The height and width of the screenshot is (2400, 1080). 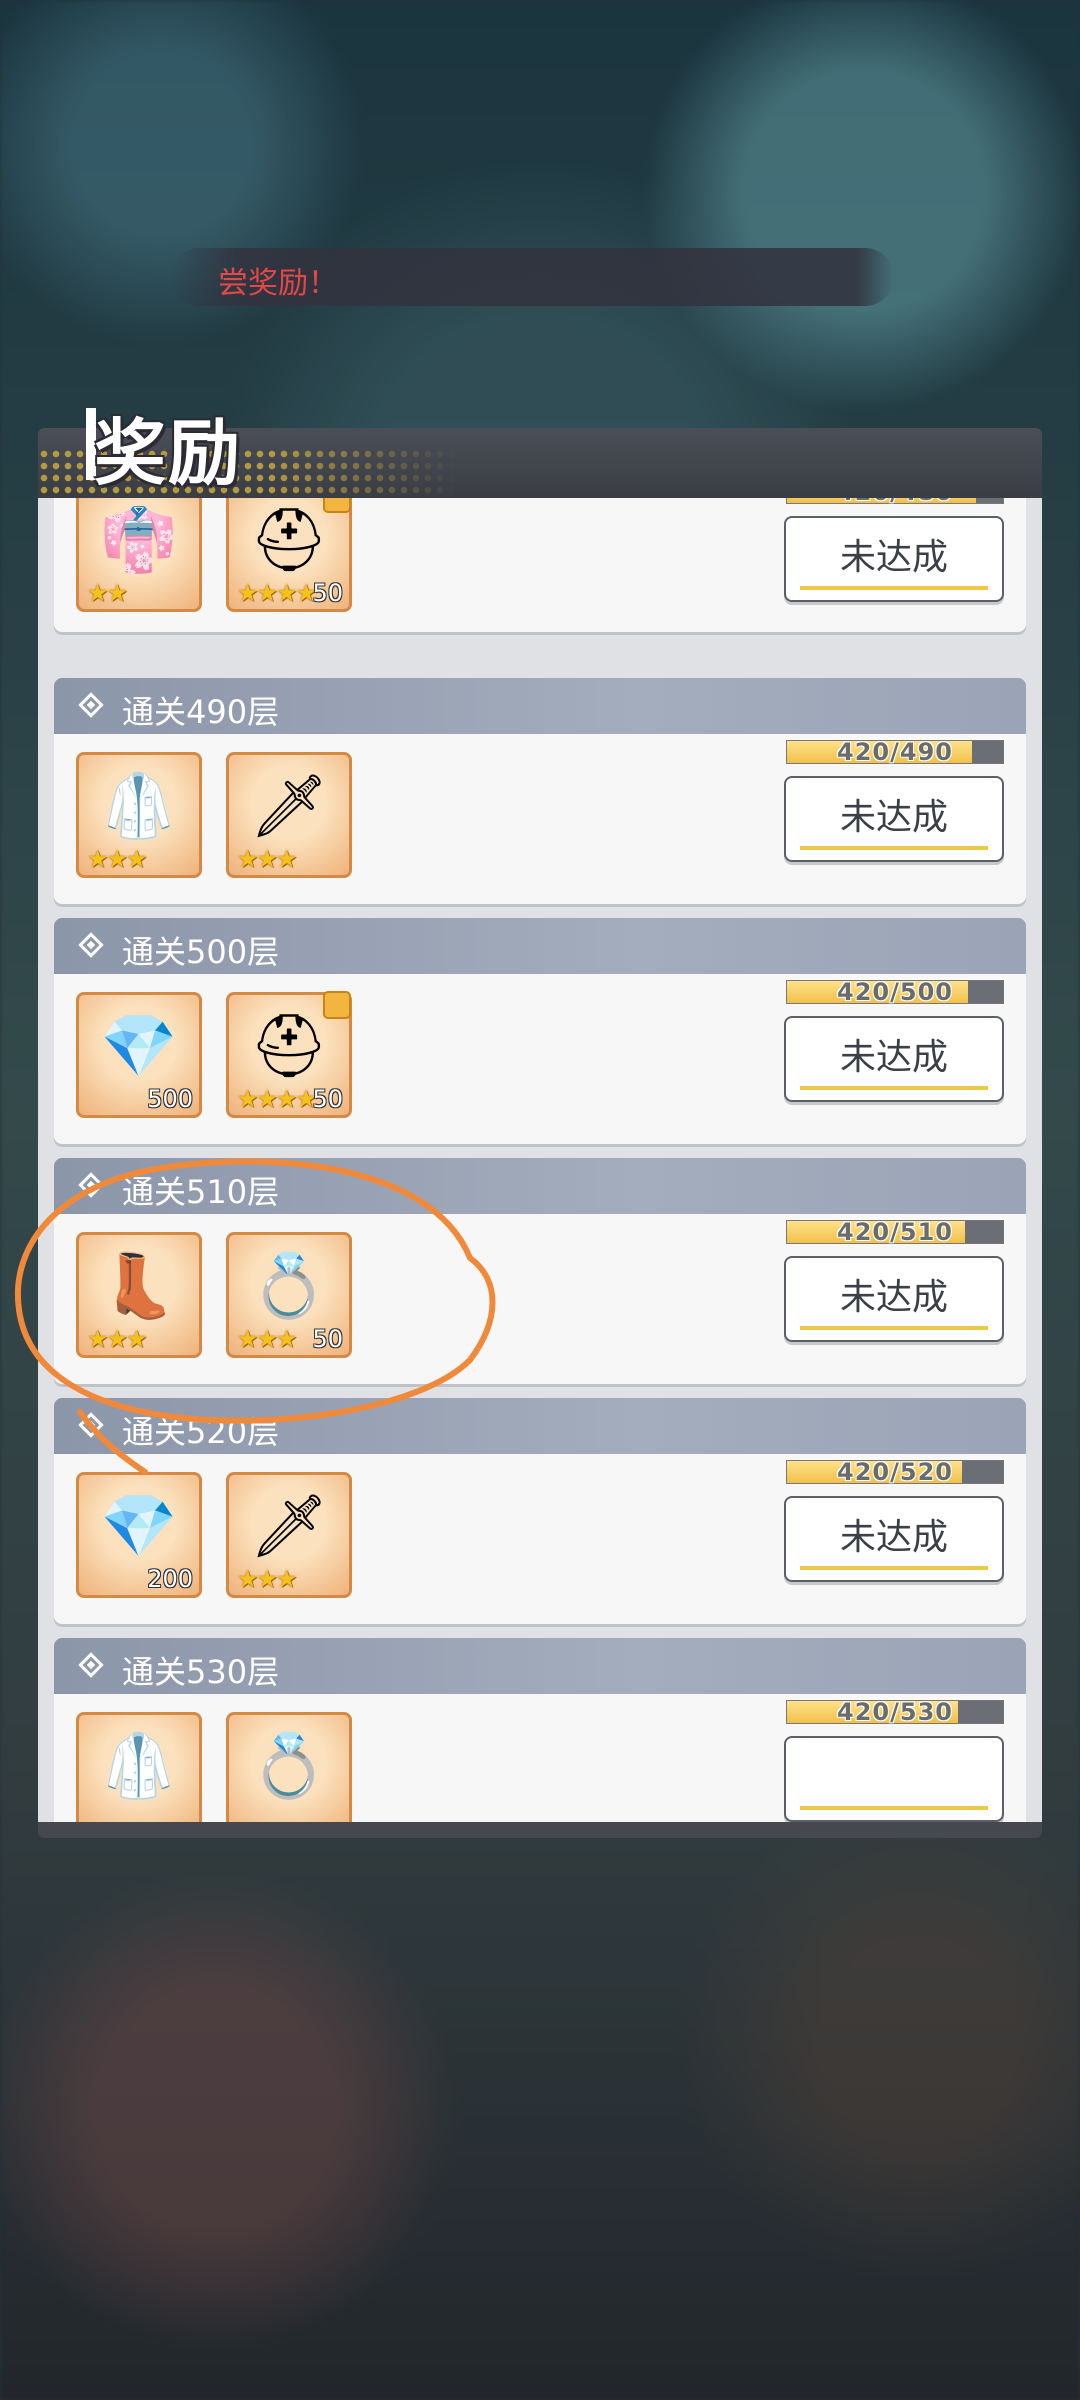 What do you see at coordinates (540, 1299) in the screenshot?
I see `reward-card-body: 👢 ★★★ 💍 ★★★ 50 420/510 未达成` at bounding box center [540, 1299].